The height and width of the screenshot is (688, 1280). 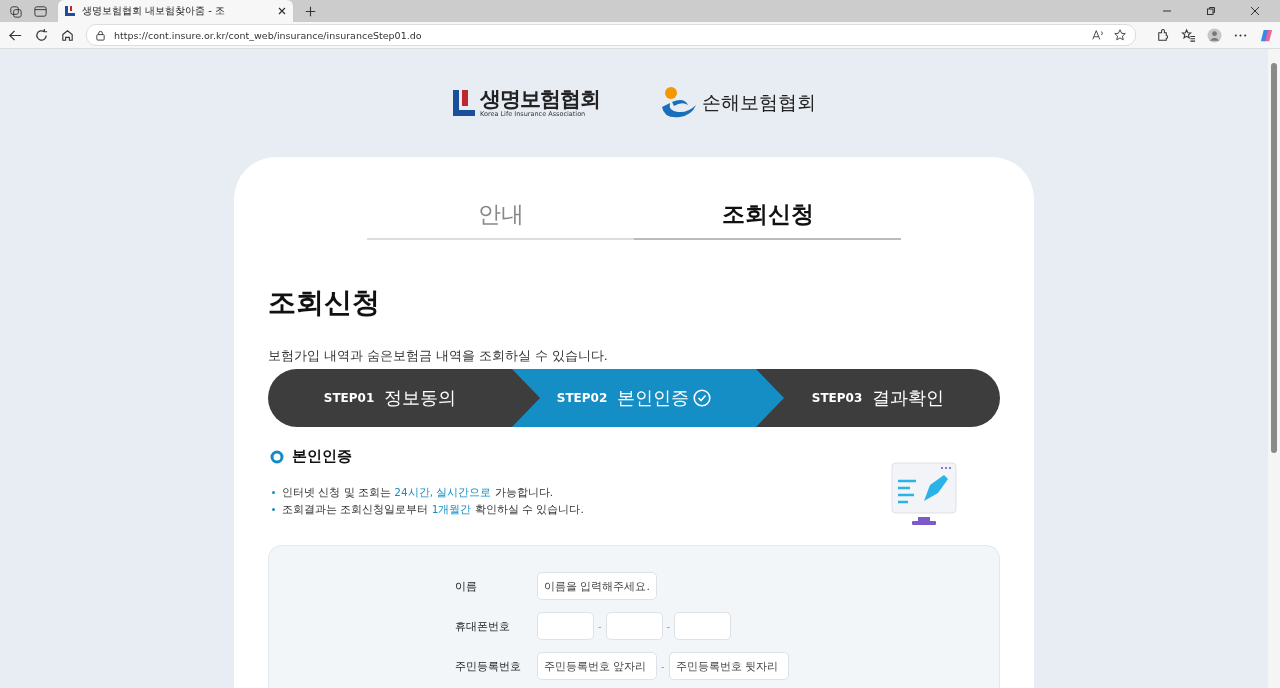 What do you see at coordinates (418, 492) in the screenshot?
I see `note-text: 인터넷 신청 및 조회는 24시간, 실시간으로 가능합니다.` at bounding box center [418, 492].